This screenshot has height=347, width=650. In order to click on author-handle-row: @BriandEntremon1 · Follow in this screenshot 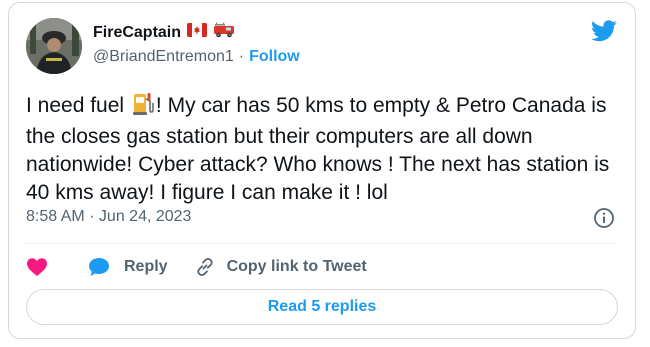, I will do `click(196, 57)`.